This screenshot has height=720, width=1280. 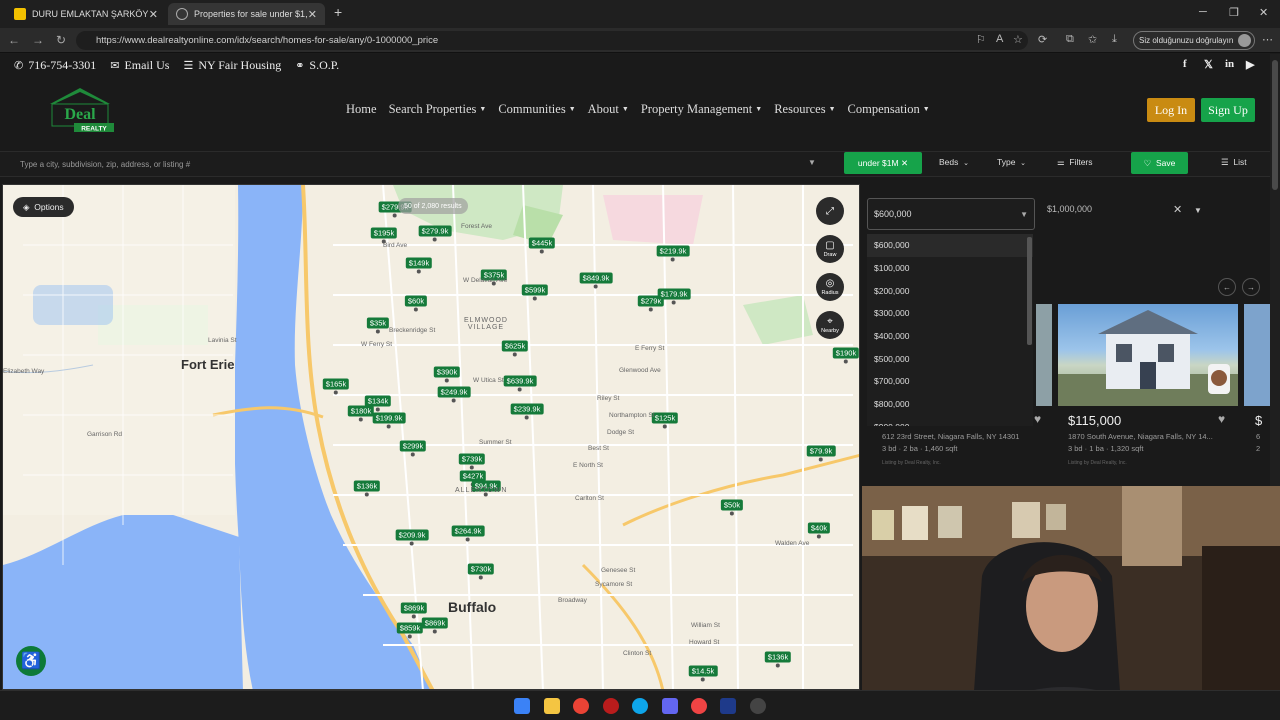 What do you see at coordinates (1228, 110) in the screenshot?
I see `signup-button: Sign Up` at bounding box center [1228, 110].